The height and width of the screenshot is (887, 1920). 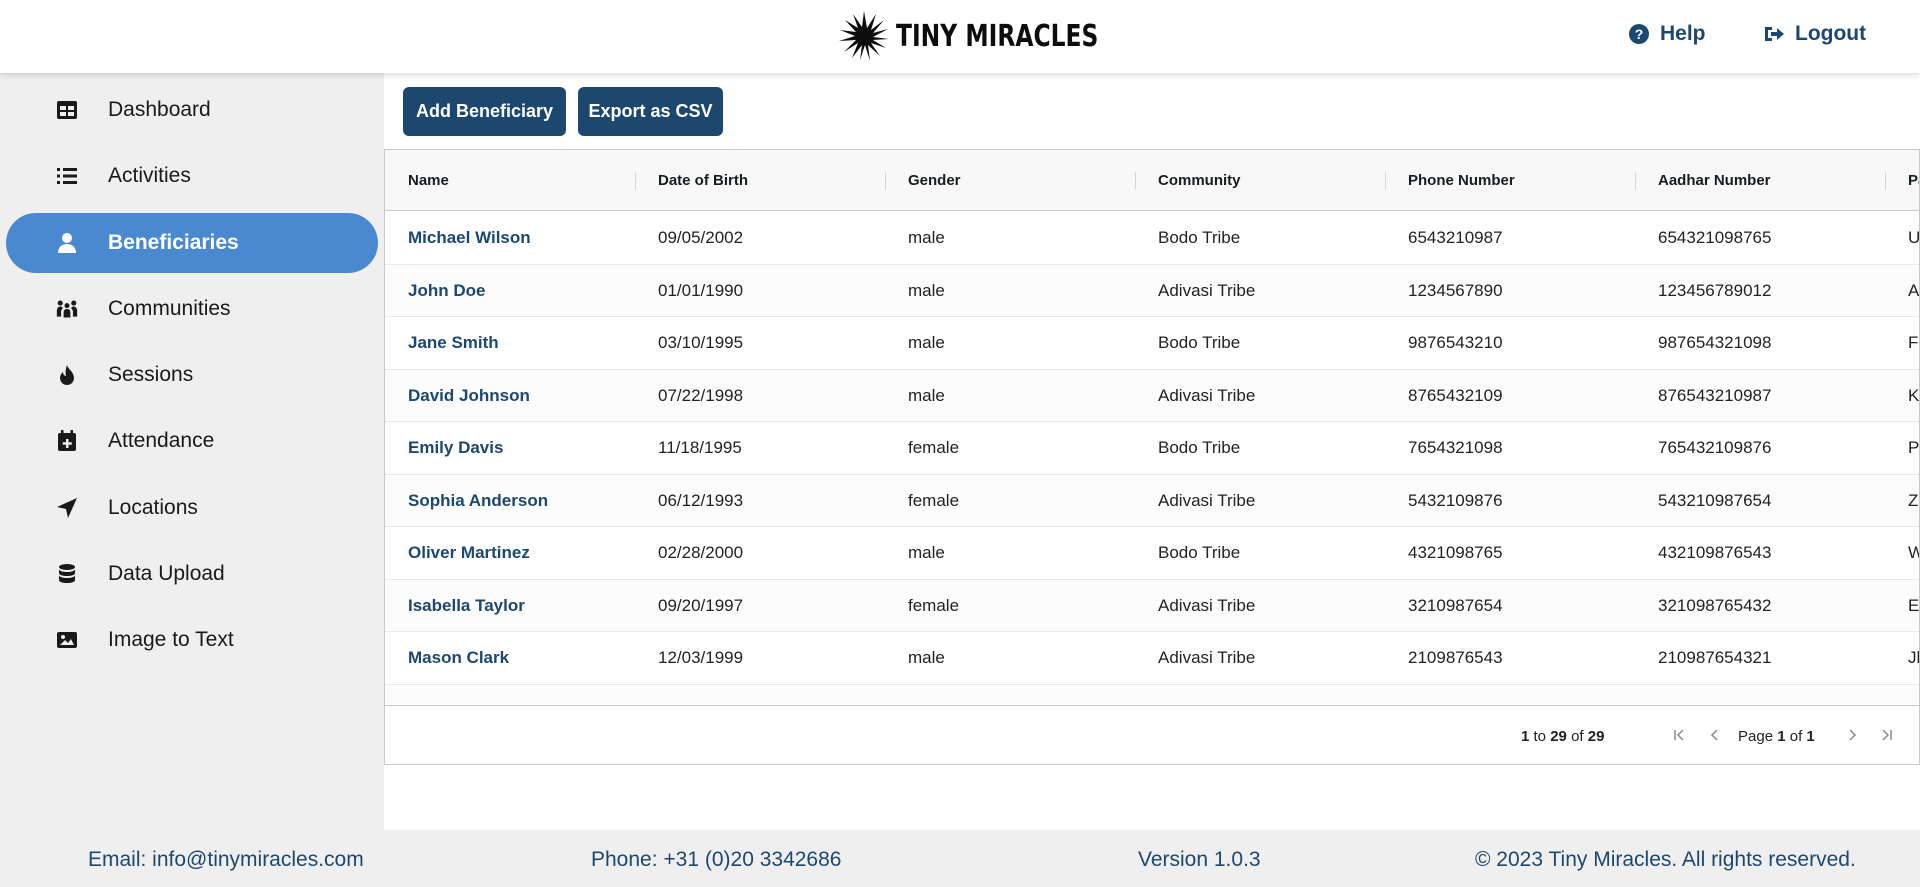 What do you see at coordinates (1455, 657) in the screenshot?
I see `cell-phone-number: 2109876543` at bounding box center [1455, 657].